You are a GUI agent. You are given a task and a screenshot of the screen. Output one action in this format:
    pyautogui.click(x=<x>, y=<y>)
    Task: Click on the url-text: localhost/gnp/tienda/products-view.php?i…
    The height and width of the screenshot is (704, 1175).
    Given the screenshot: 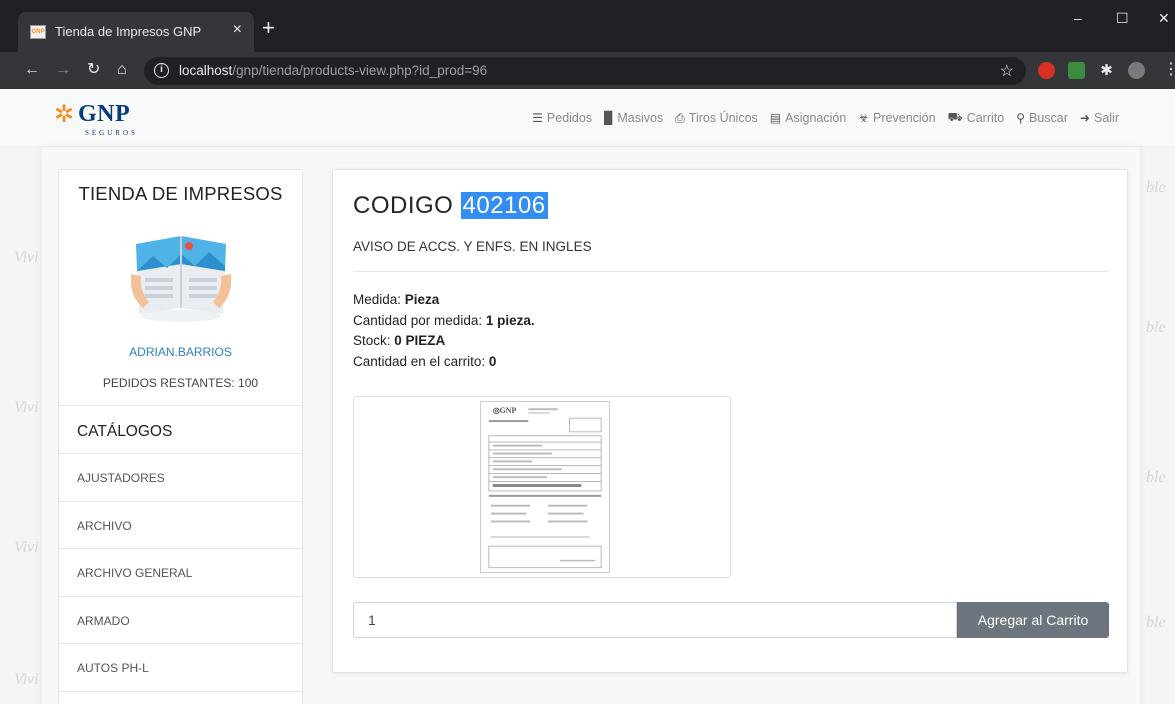 What is the action you would take?
    pyautogui.click(x=333, y=70)
    